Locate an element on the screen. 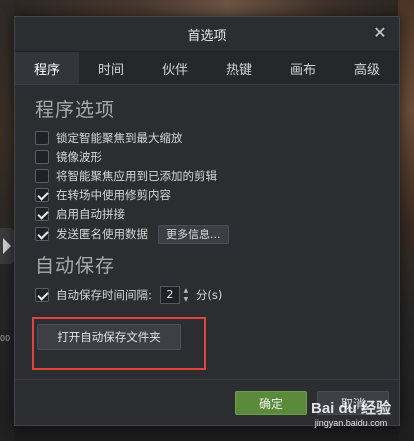 Image resolution: width=414 pixels, height=441 pixels. background-video-frame-left is located at coordinates (7, 220).